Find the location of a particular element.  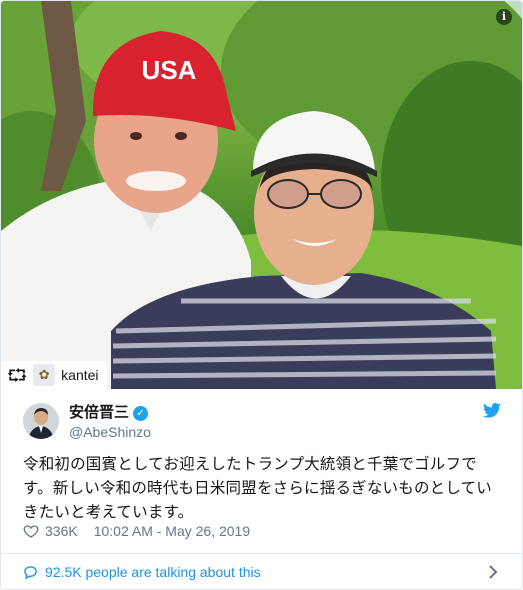

retweet-icon: ⮔ is located at coordinates (17, 375).